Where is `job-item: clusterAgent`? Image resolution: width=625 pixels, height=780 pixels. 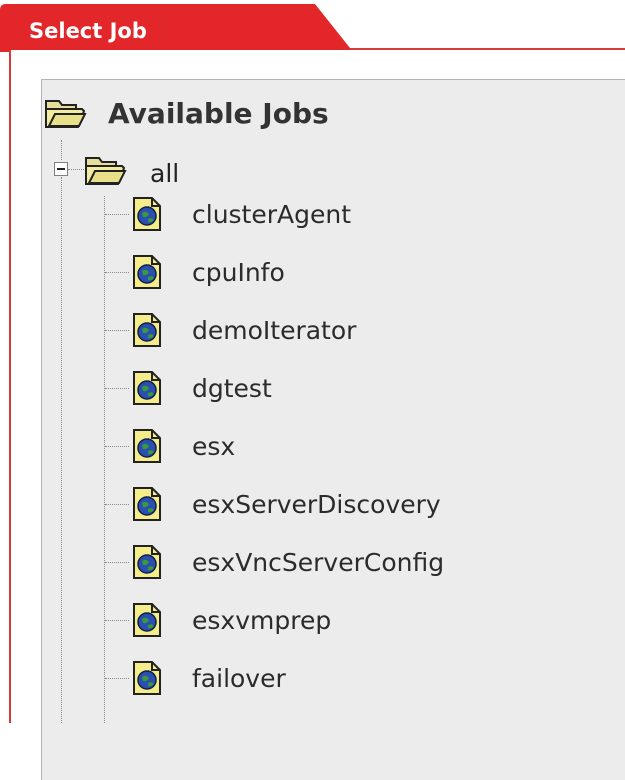 job-item: clusterAgent is located at coordinates (312, 219).